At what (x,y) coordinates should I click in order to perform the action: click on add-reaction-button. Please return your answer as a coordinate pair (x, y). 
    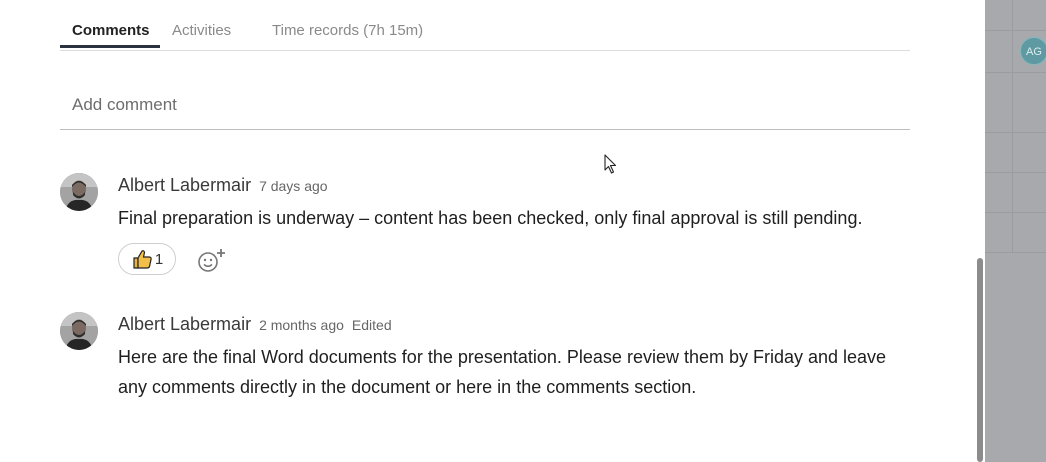
    Looking at the image, I should click on (212, 261).